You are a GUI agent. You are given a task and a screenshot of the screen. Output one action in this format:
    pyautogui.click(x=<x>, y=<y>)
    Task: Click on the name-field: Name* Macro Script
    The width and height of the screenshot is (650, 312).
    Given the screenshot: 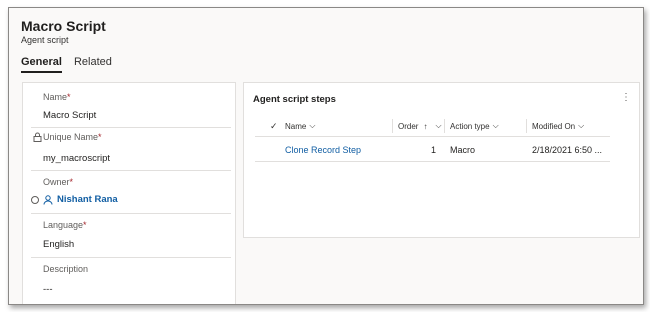 What is the action you would take?
    pyautogui.click(x=131, y=105)
    